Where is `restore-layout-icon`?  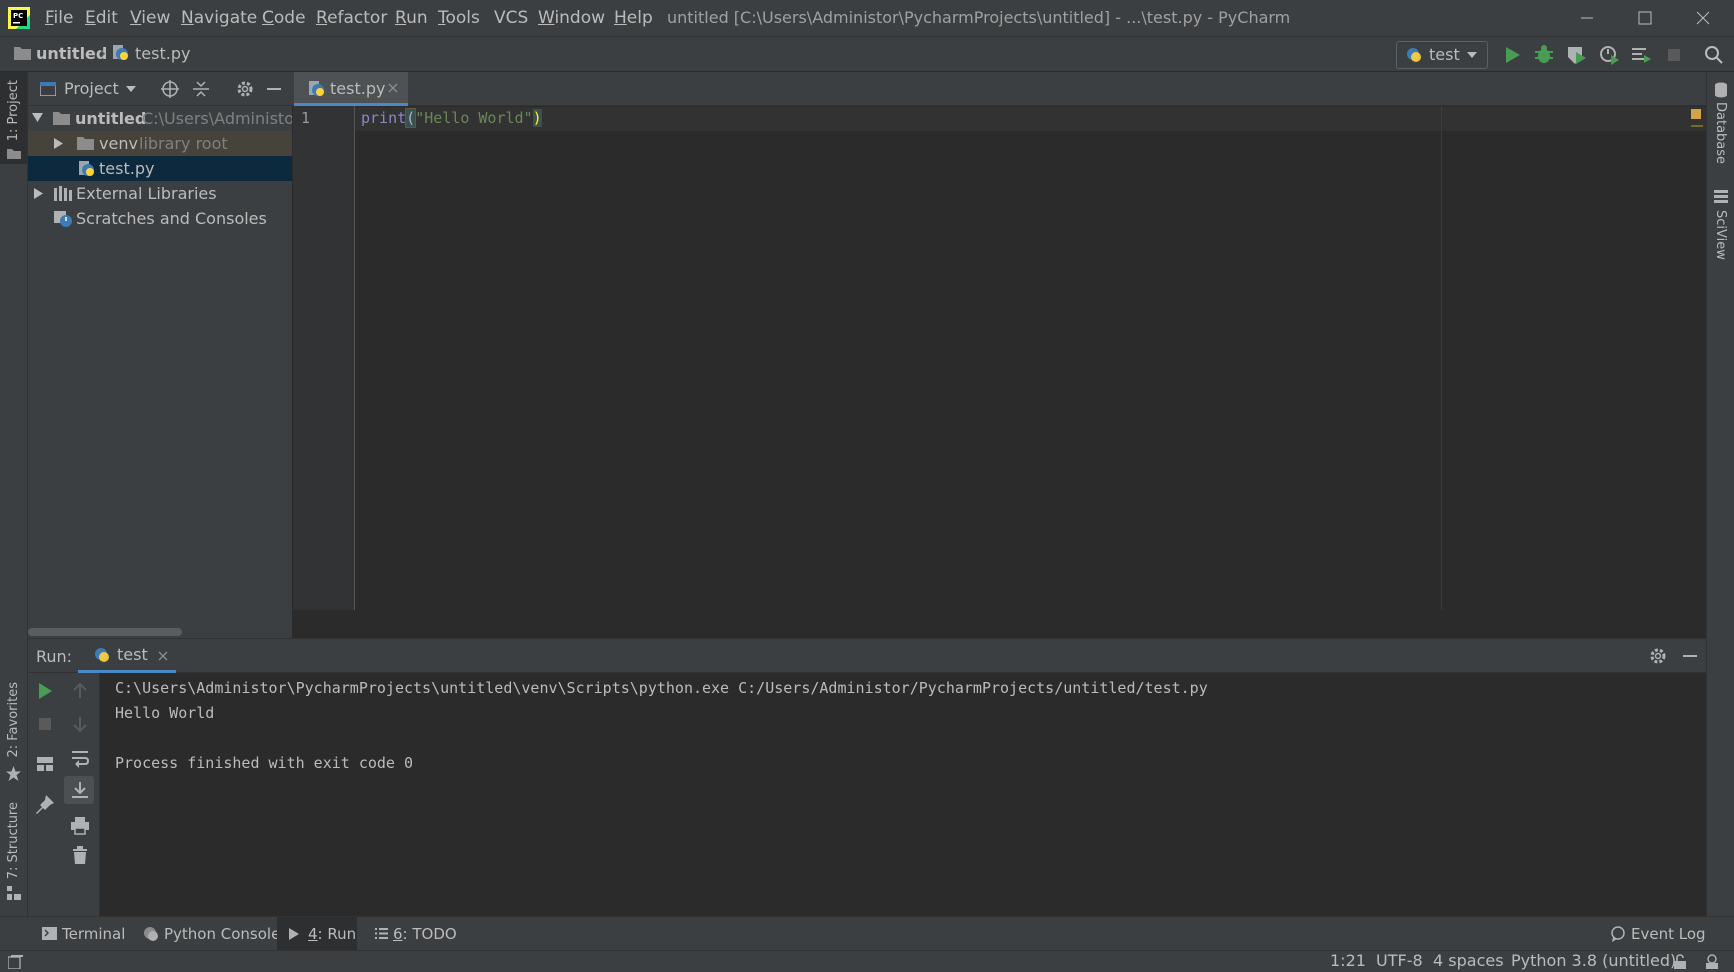 restore-layout-icon is located at coordinates (45, 764).